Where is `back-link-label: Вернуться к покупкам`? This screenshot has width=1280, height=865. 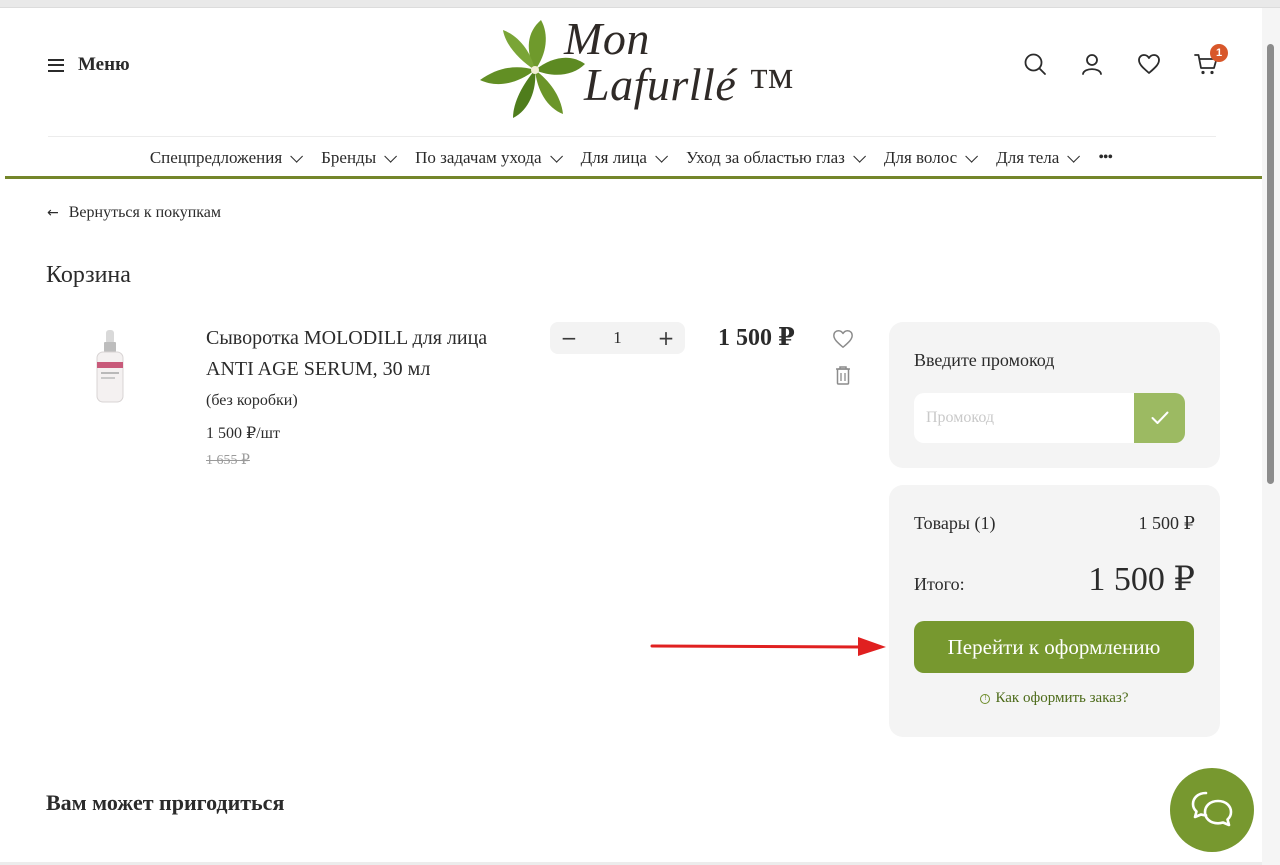 back-link-label: Вернуться к покупкам is located at coordinates (145, 212).